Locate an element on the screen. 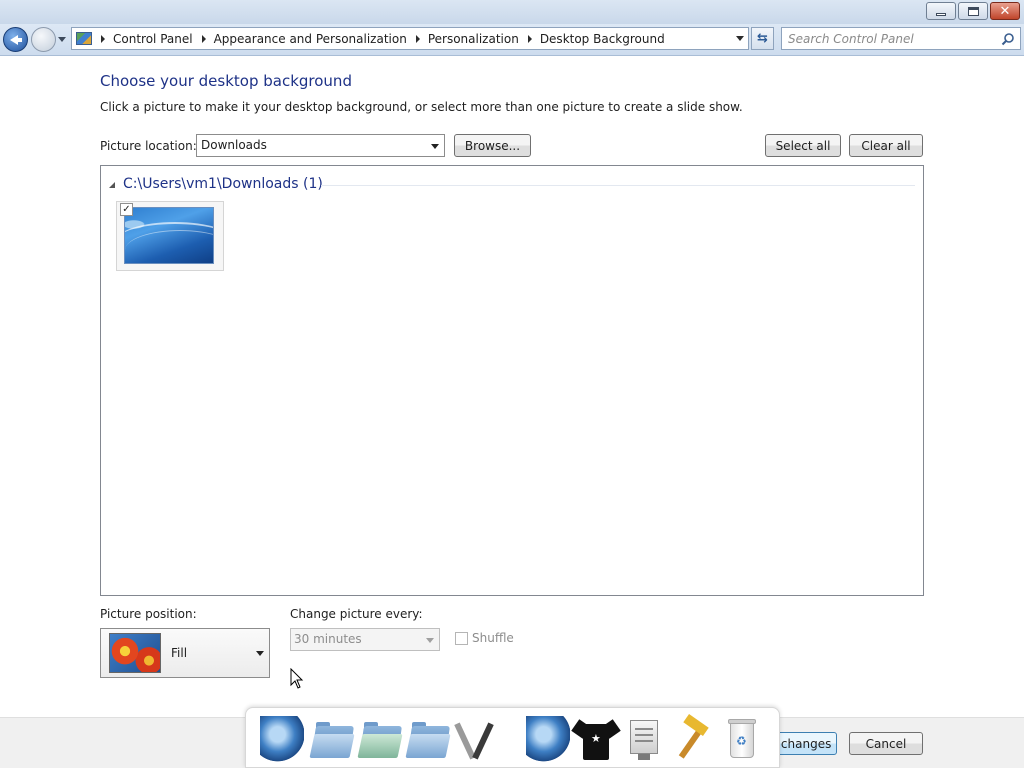 This screenshot has width=1024, height=768. shuffle-label: Shuffle is located at coordinates (493, 638).